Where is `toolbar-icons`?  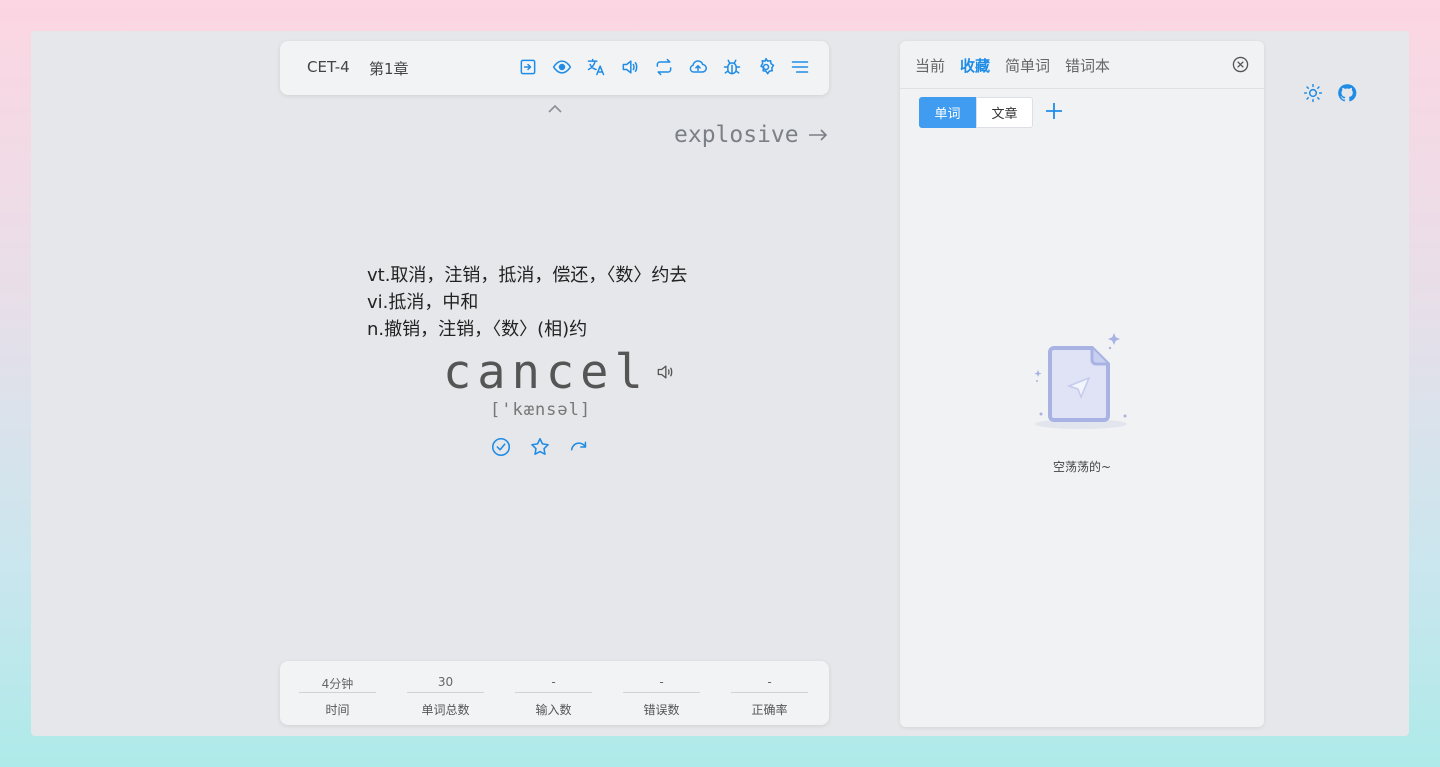 toolbar-icons is located at coordinates (664, 67).